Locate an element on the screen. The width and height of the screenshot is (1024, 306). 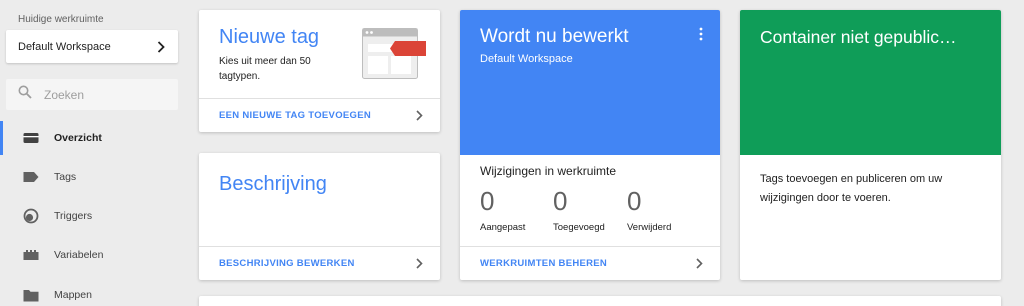
workspace-selector: Default Workspace is located at coordinates (92, 46).